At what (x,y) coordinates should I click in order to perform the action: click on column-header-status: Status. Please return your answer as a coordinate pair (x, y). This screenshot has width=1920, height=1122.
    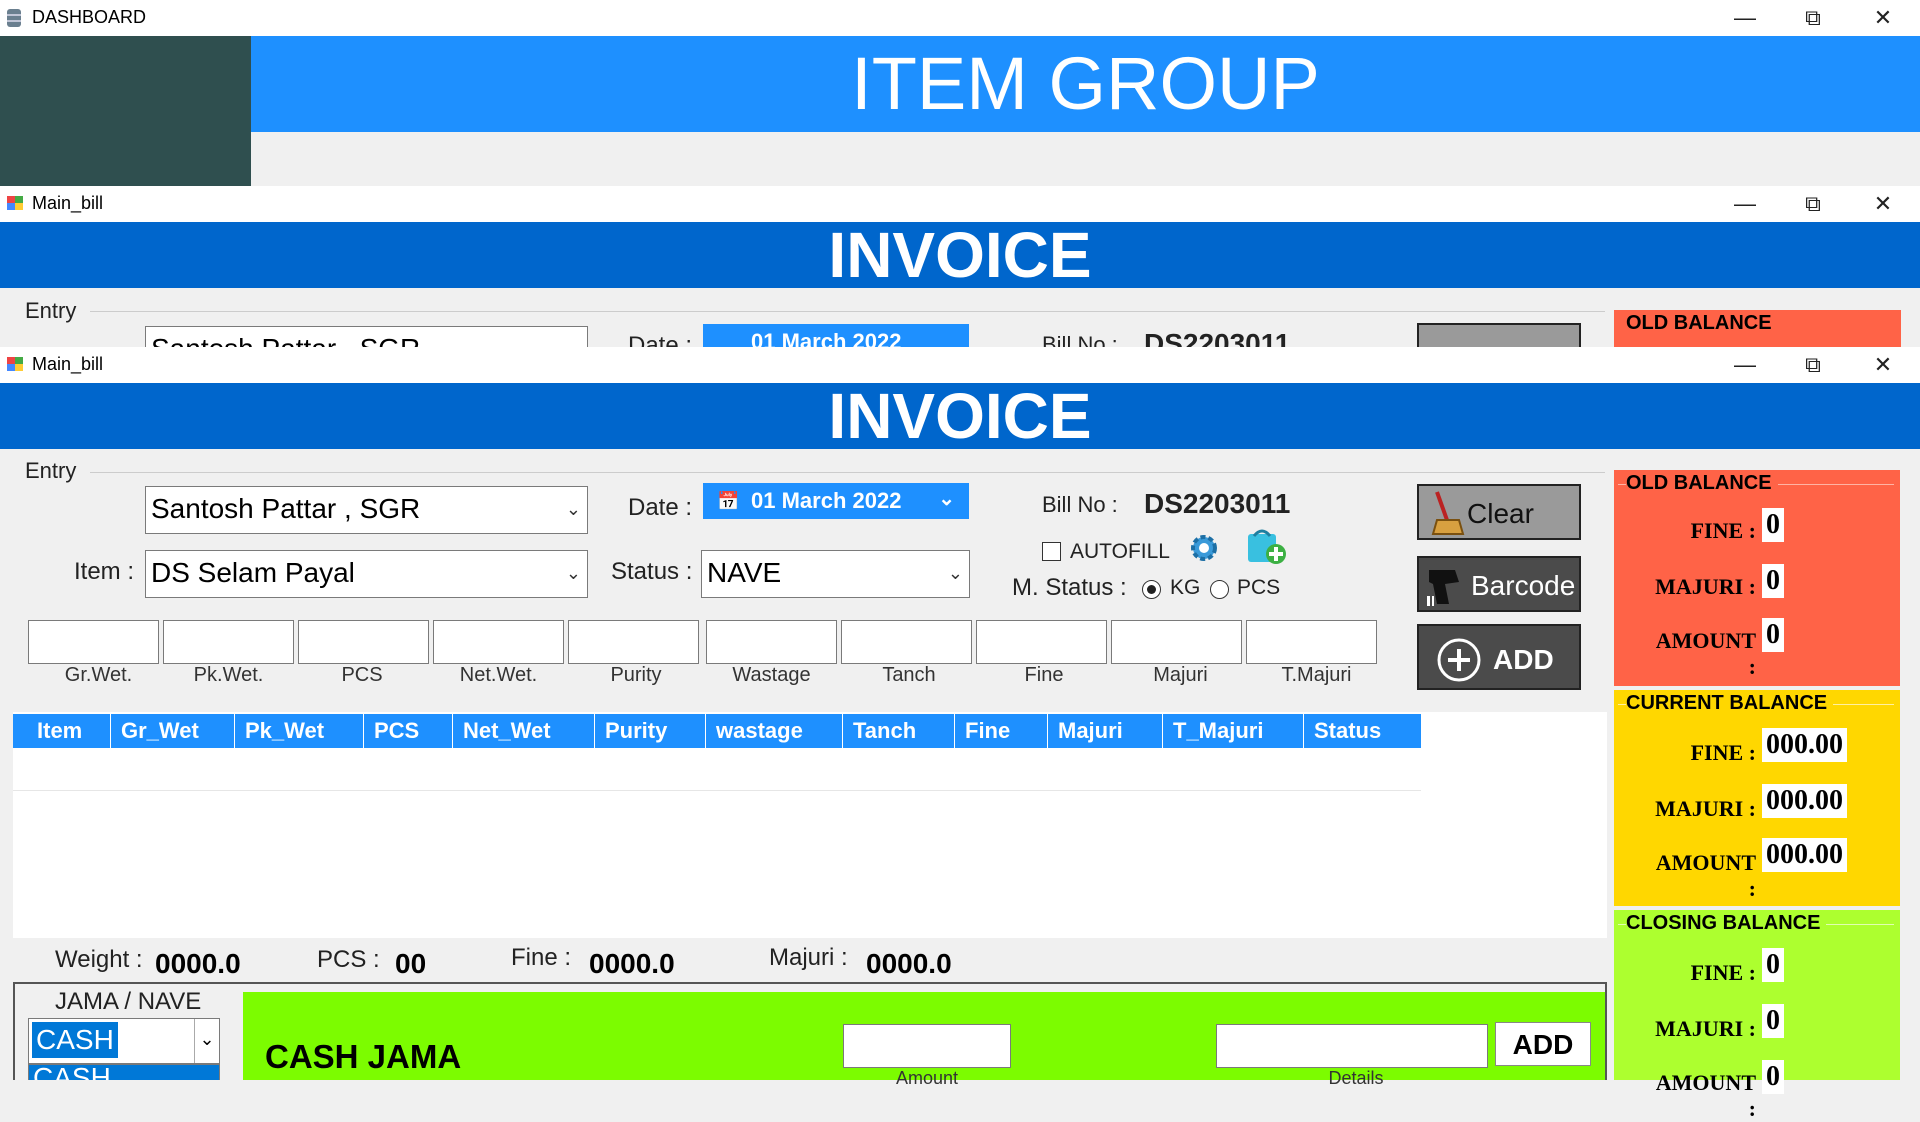
    Looking at the image, I should click on (1362, 731).